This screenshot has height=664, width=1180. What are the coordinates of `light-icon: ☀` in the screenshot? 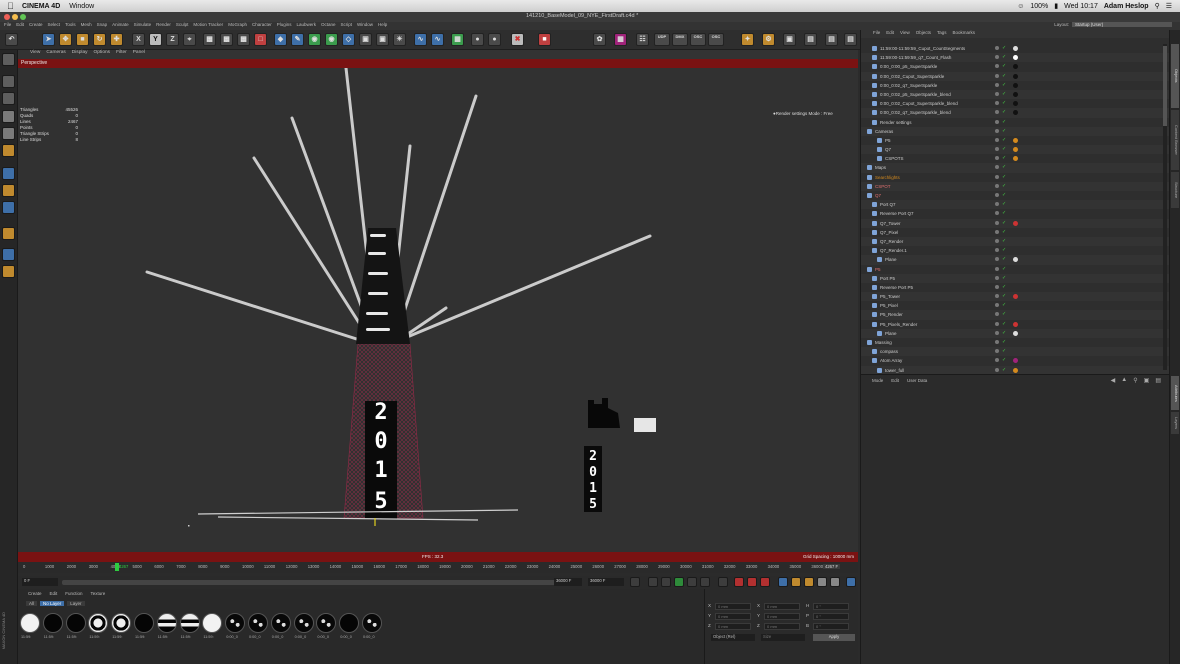 It's located at (399, 39).